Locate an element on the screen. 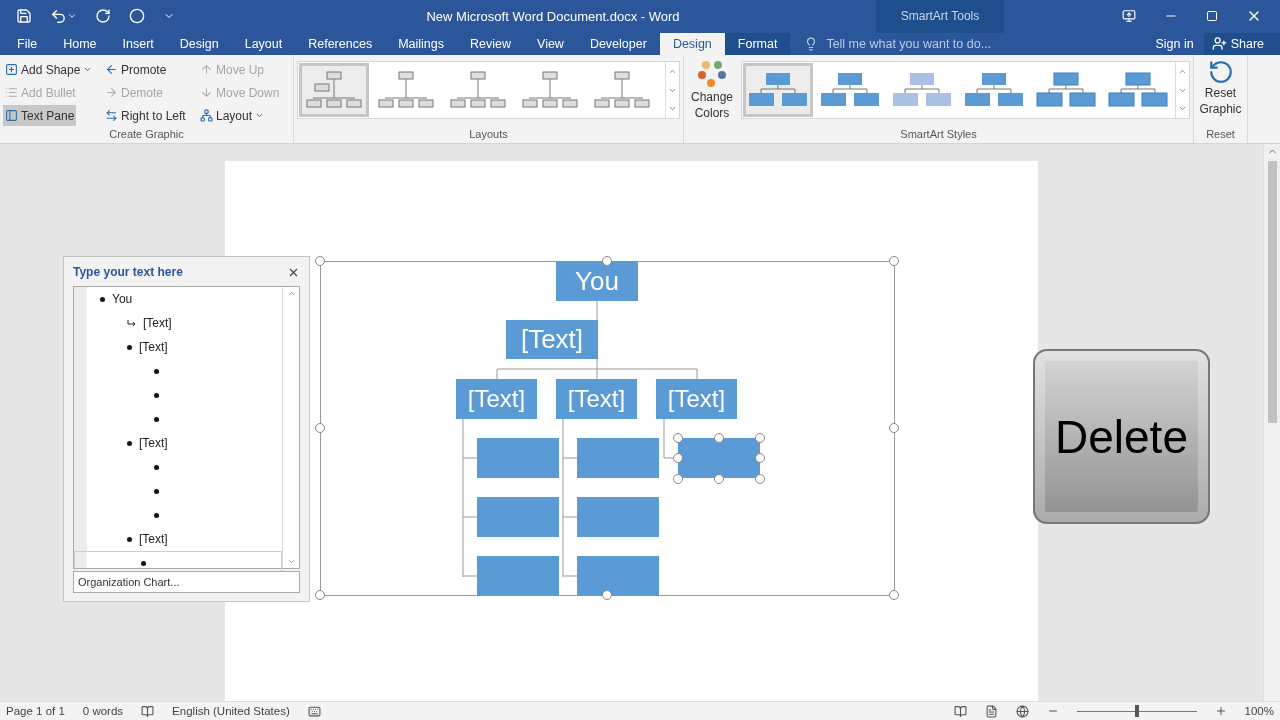 The width and height of the screenshot is (1280, 720). zoom-percent: 100% is located at coordinates (1259, 711).